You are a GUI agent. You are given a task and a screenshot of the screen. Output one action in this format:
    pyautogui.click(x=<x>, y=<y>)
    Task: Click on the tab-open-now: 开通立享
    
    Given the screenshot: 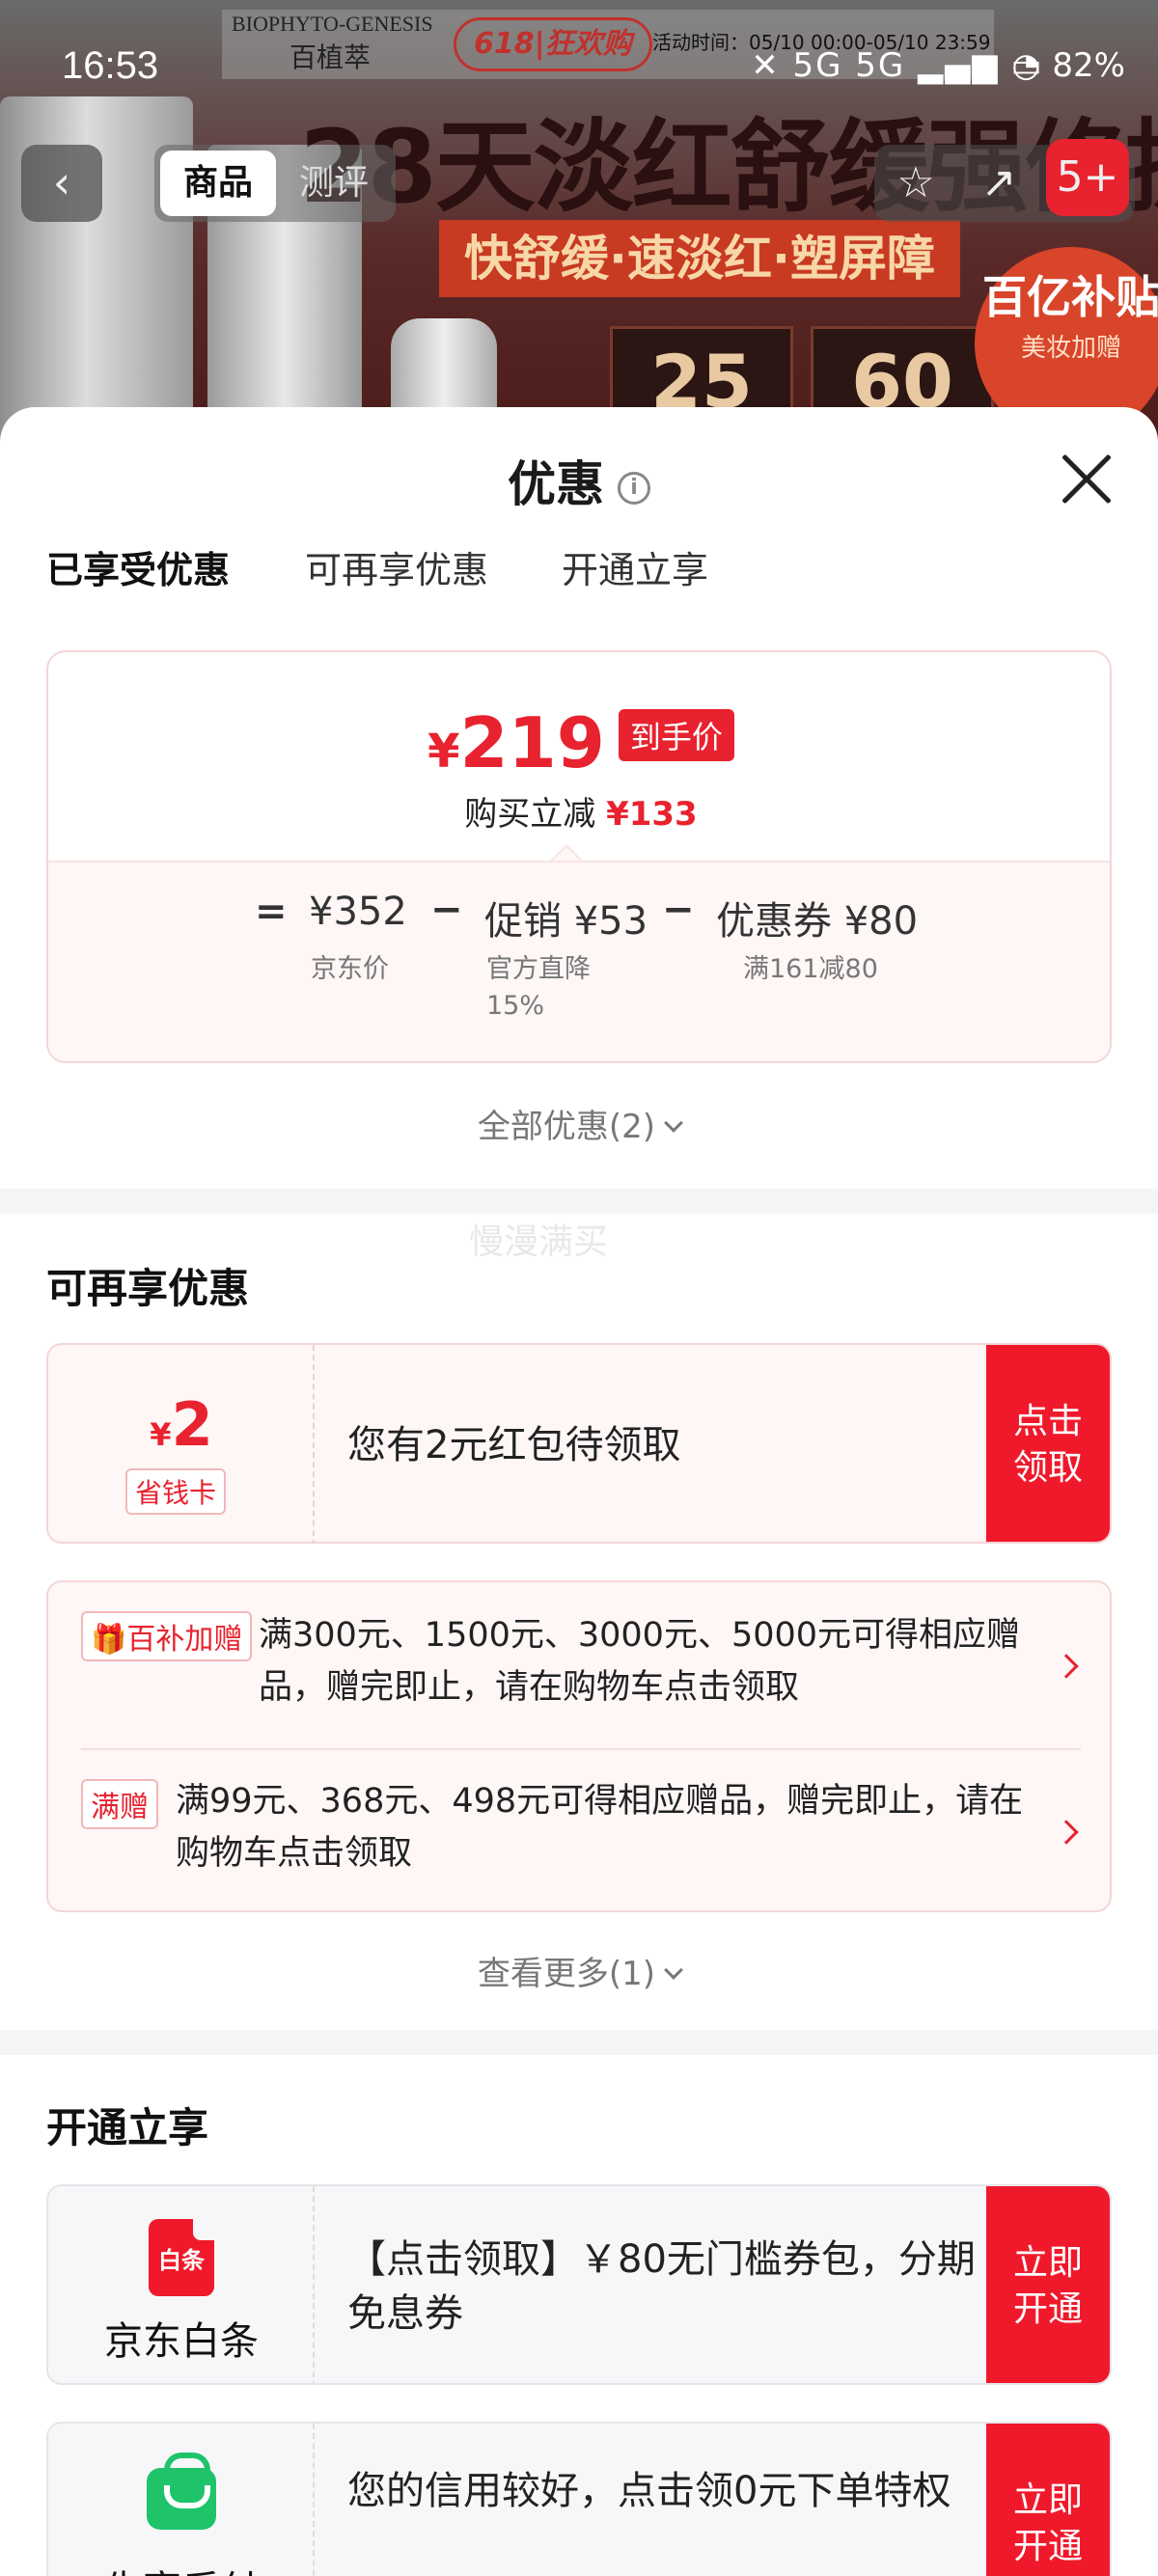 What is the action you would take?
    pyautogui.click(x=635, y=567)
    